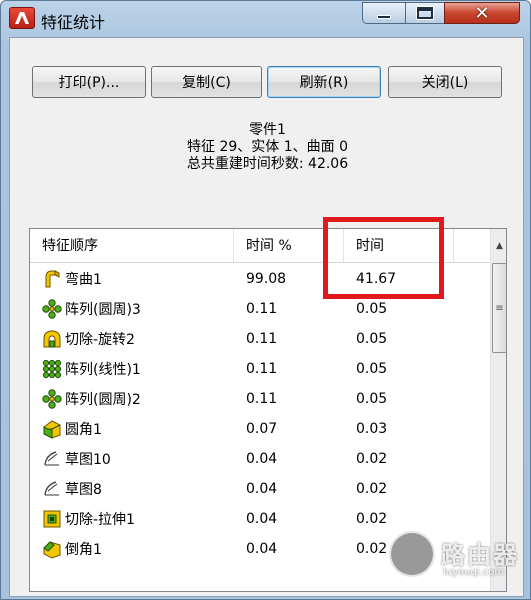 The height and width of the screenshot is (600, 531). What do you see at coordinates (52, 549) in the screenshot?
I see `chamfer-icon` at bounding box center [52, 549].